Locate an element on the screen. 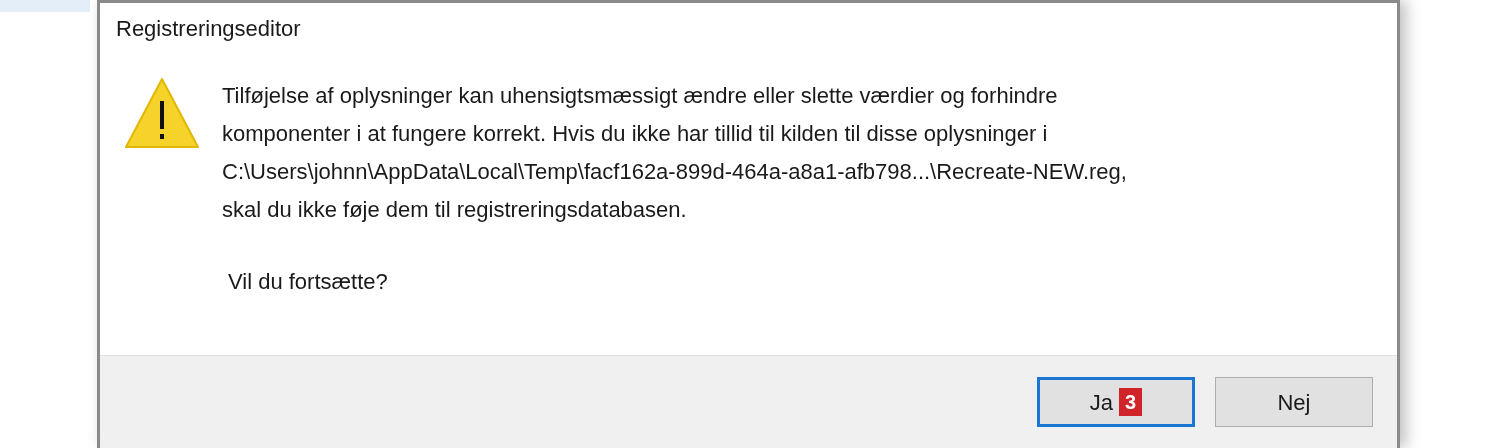  warning-icon is located at coordinates (162, 113).